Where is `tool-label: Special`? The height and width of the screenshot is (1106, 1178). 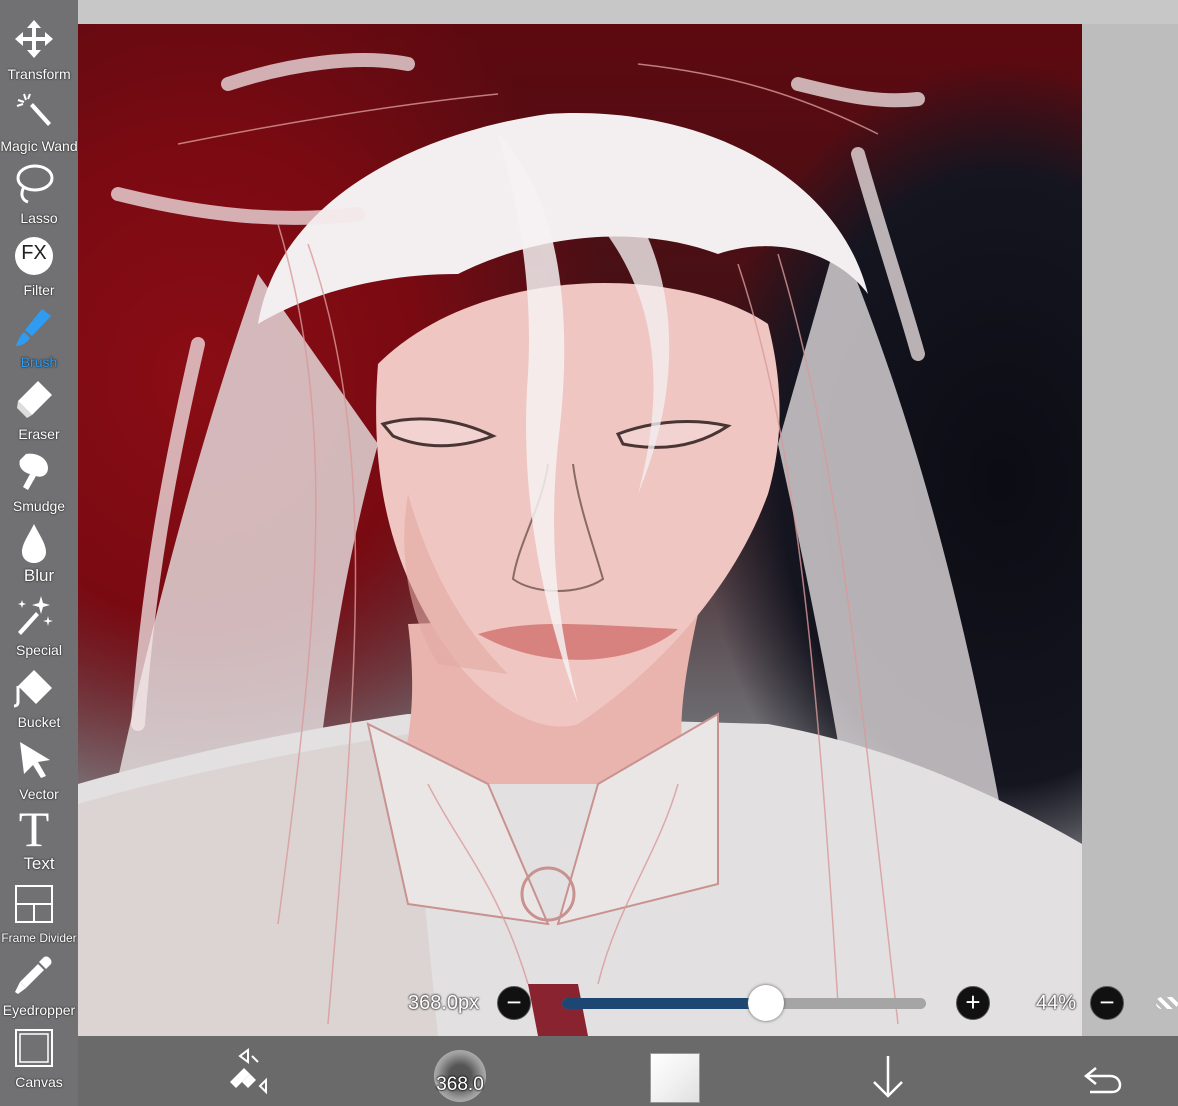 tool-label: Special is located at coordinates (39, 650).